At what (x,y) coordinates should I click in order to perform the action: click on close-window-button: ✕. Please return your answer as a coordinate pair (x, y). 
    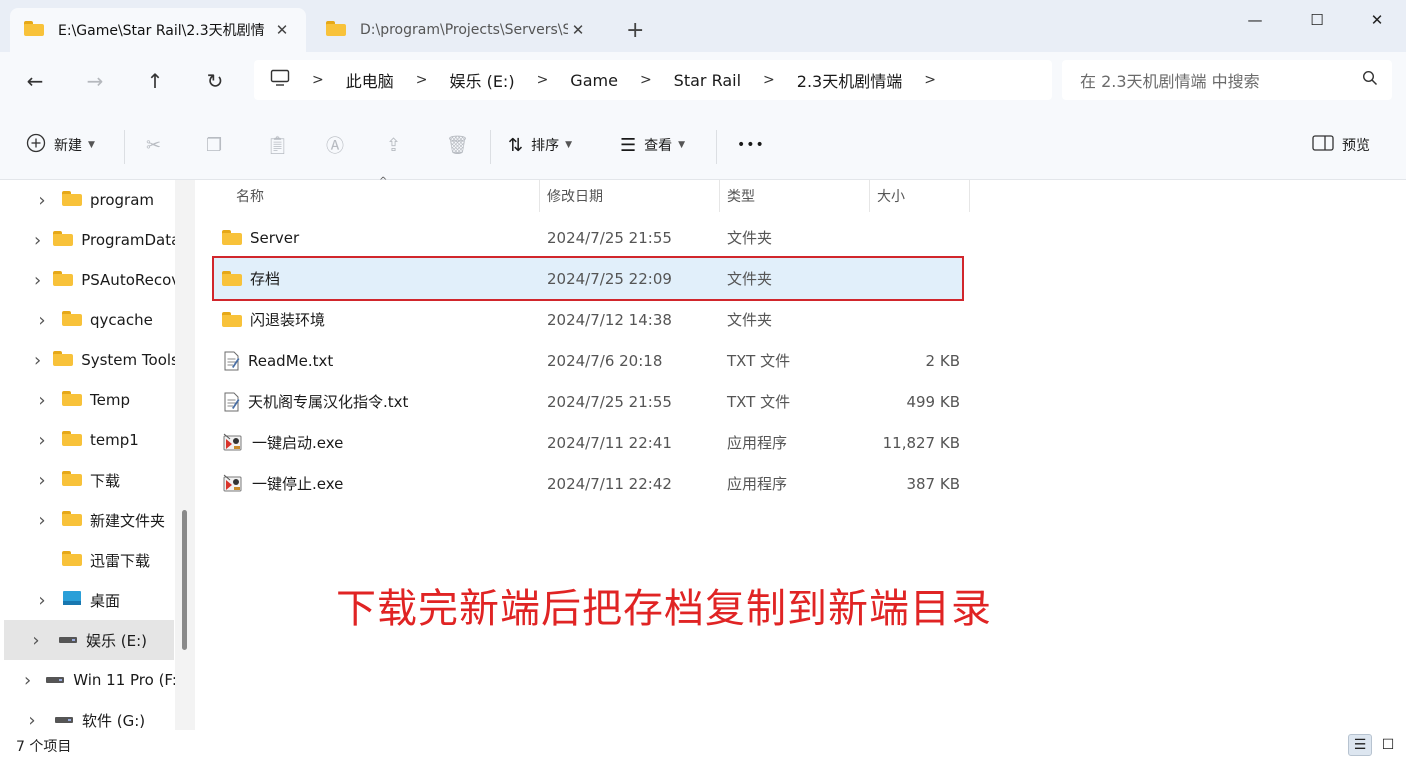
    Looking at the image, I should click on (1377, 20).